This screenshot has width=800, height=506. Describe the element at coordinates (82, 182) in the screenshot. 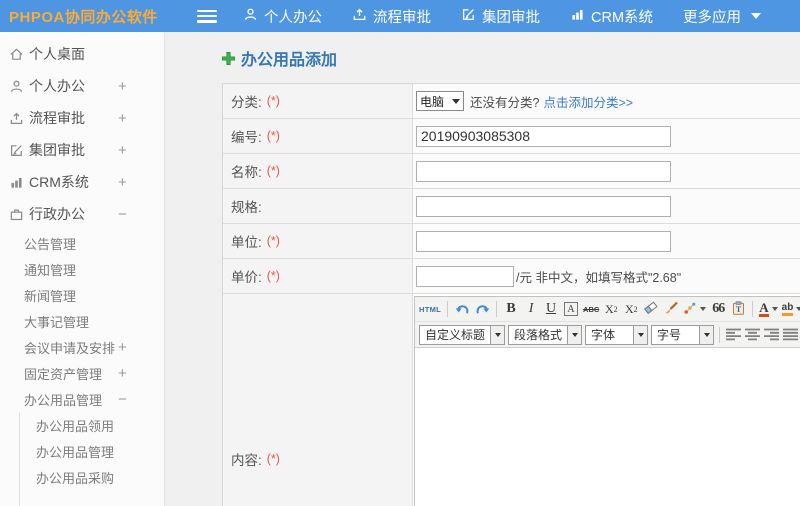

I see `sidebar-item-crm: CRM系统 +` at that location.